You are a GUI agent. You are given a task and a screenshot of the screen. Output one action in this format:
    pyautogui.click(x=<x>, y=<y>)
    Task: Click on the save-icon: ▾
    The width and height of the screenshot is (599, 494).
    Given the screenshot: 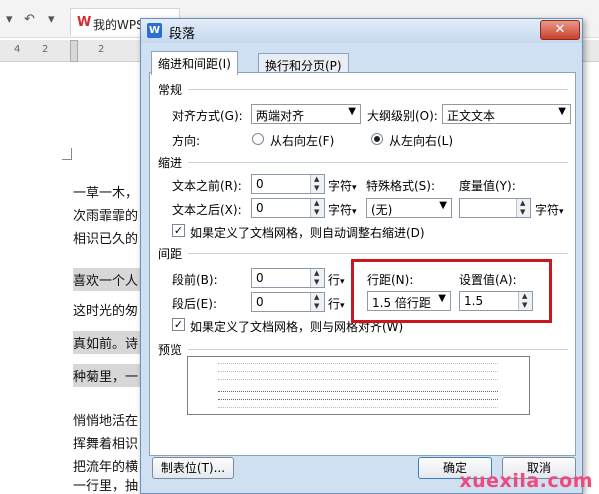 What is the action you would take?
    pyautogui.click(x=9, y=19)
    